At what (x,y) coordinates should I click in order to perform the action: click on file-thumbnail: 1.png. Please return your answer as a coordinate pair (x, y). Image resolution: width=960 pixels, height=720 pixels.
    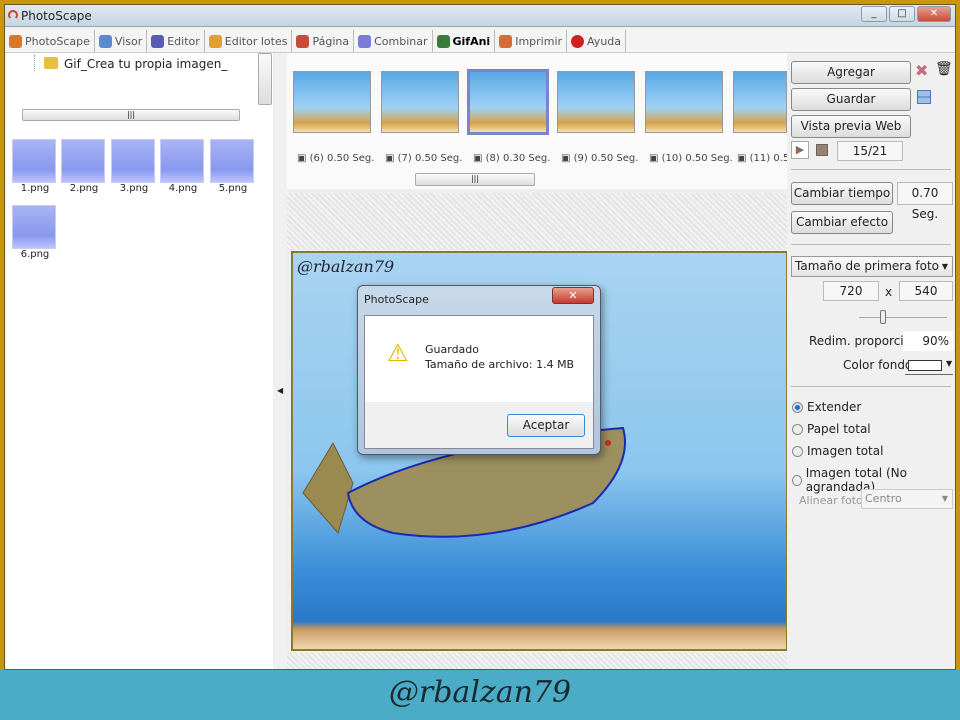
    Looking at the image, I should click on (35, 166).